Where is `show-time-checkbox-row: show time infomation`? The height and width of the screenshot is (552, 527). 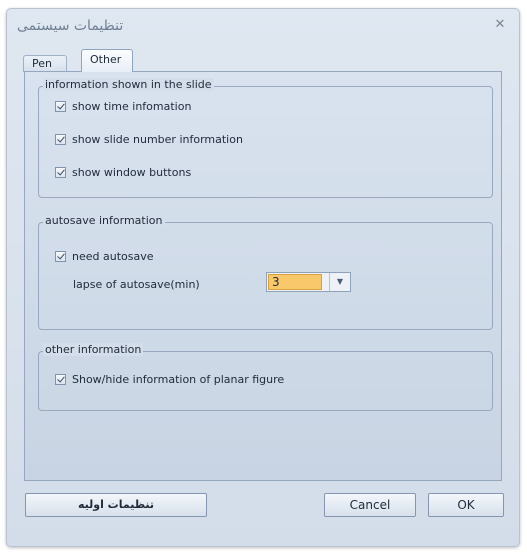 show-time-checkbox-row: show time infomation is located at coordinates (123, 106).